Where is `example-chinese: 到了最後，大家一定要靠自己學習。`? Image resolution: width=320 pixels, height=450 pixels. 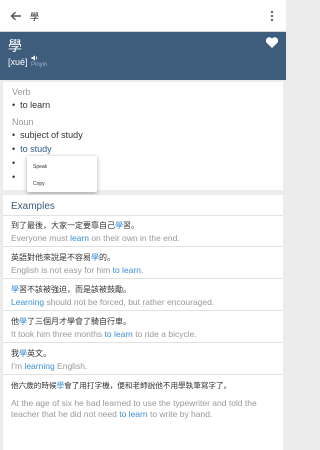 example-chinese: 到了最後，大家一定要靠自己學習。 is located at coordinates (75, 225).